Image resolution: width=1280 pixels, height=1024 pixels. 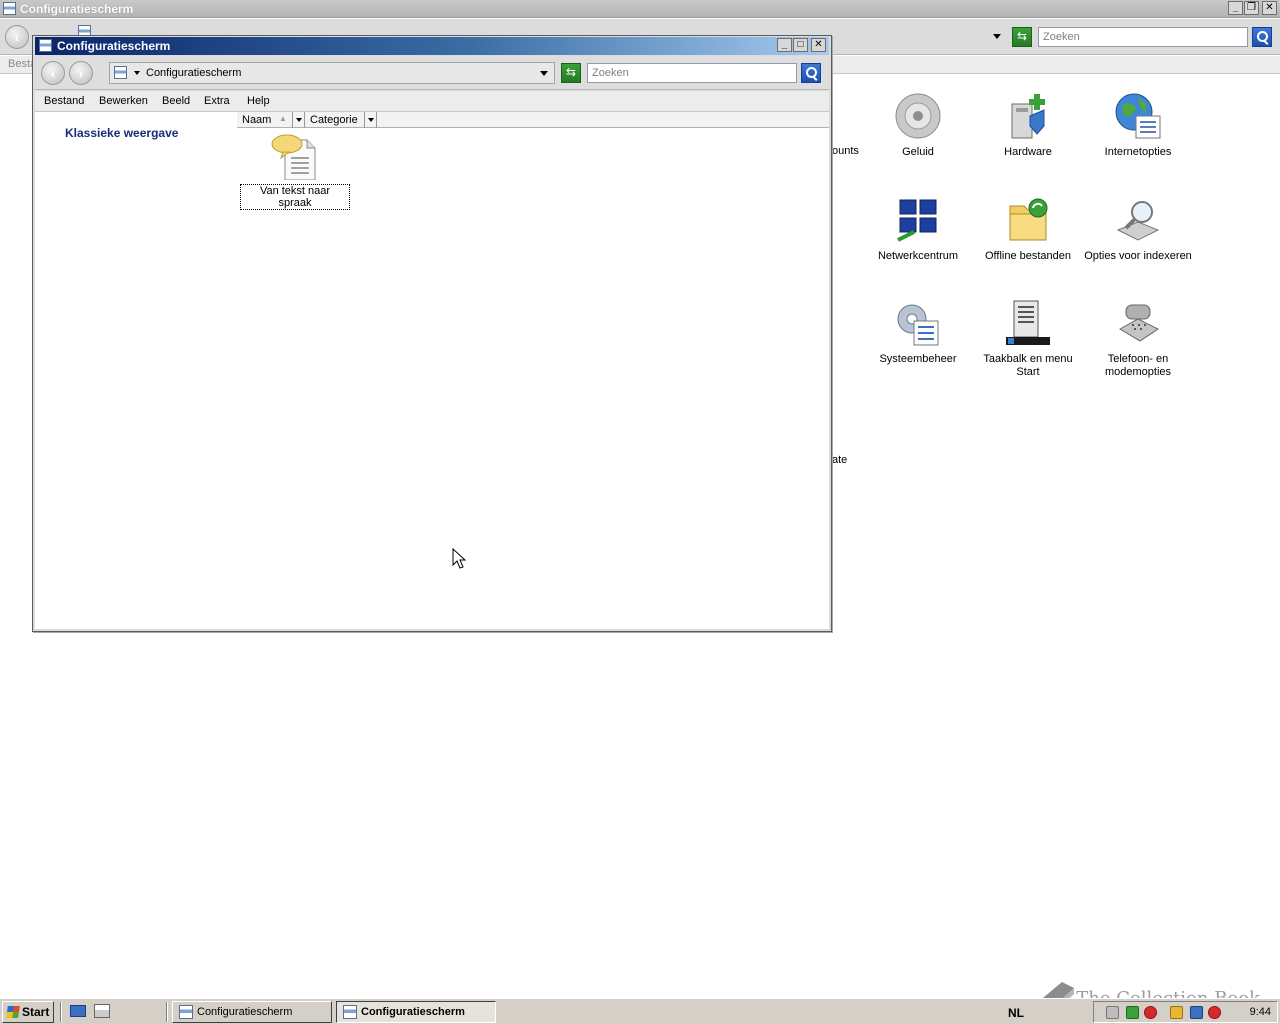 What do you see at coordinates (918, 116) in the screenshot?
I see `speaker-icon` at bounding box center [918, 116].